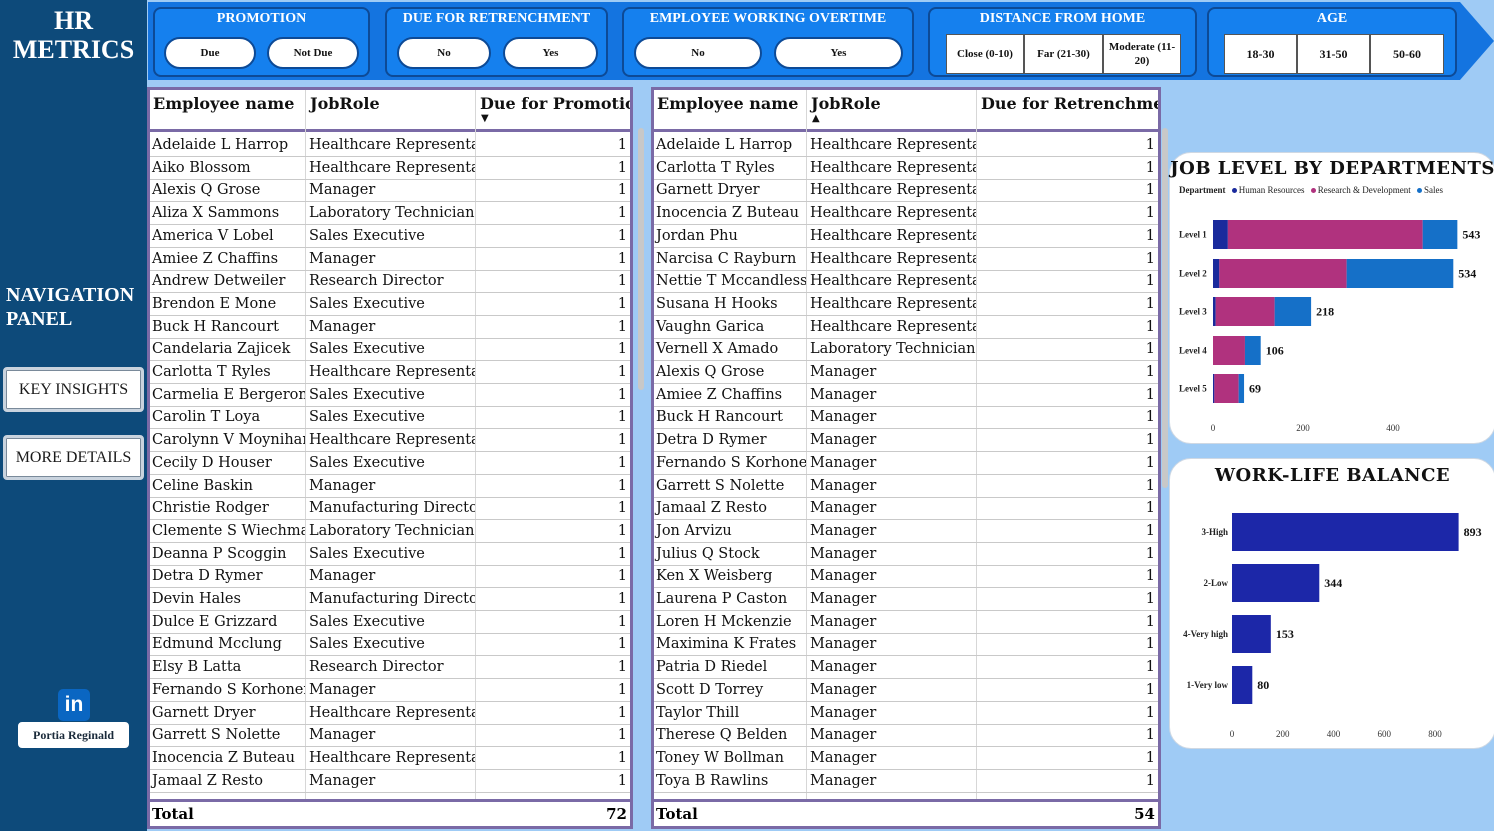 The width and height of the screenshot is (1494, 831). I want to click on retrenchment-table-scrollbar, so click(1165, 308).